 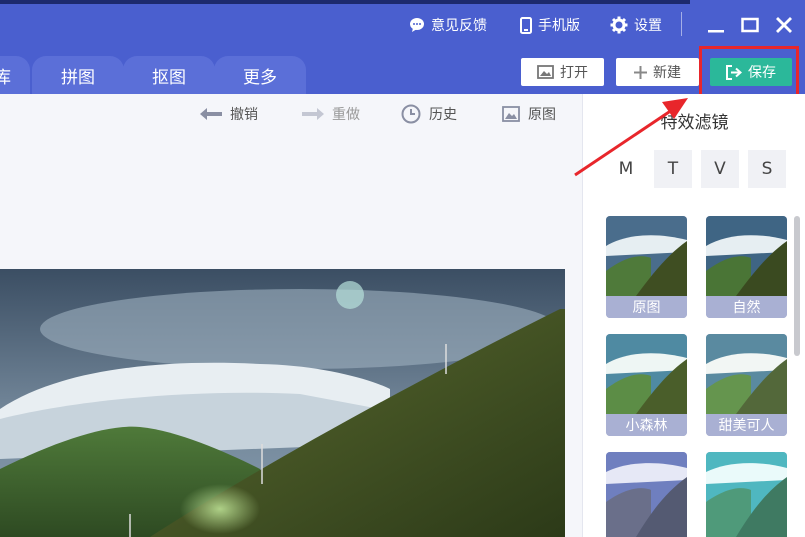 I want to click on tab-more: 更多, so click(x=260, y=75).